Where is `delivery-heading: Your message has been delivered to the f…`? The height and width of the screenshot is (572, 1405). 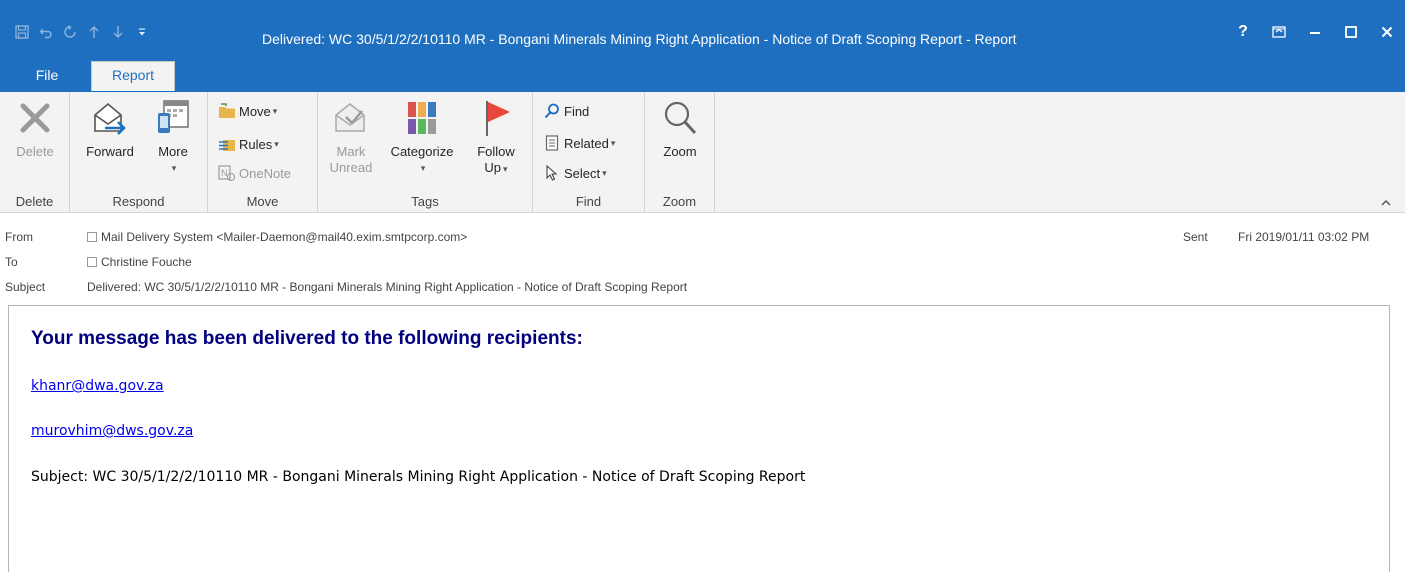
delivery-heading: Your message has been delivered to the f… is located at coordinates (307, 338).